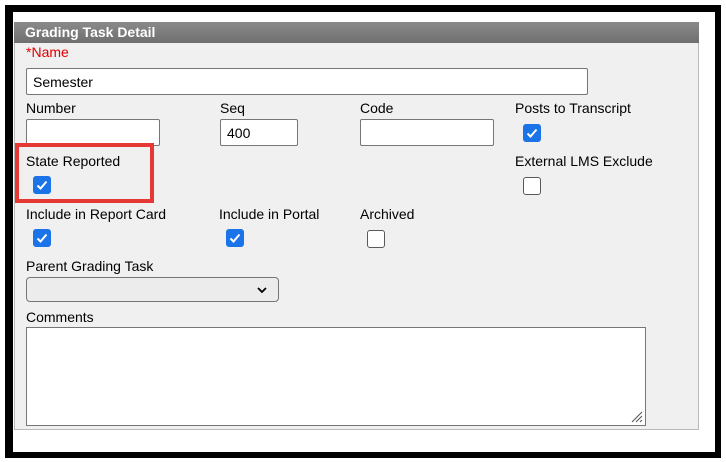  What do you see at coordinates (387, 214) in the screenshot?
I see `archived-label: Archived` at bounding box center [387, 214].